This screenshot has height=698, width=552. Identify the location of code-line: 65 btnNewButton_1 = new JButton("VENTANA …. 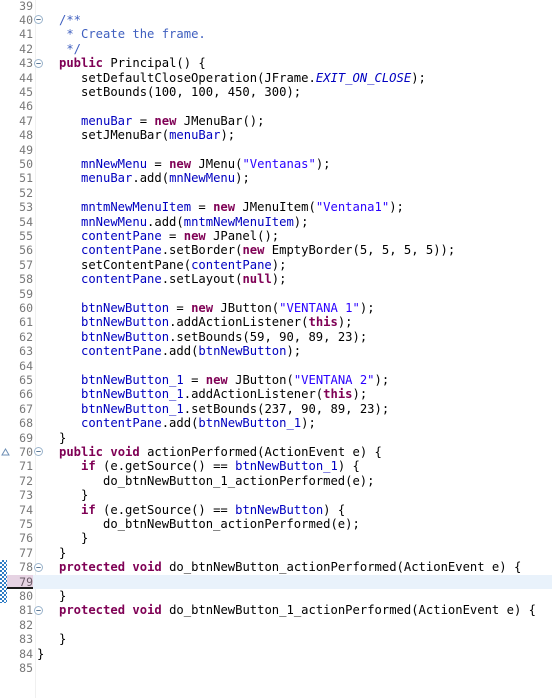
(276, 380).